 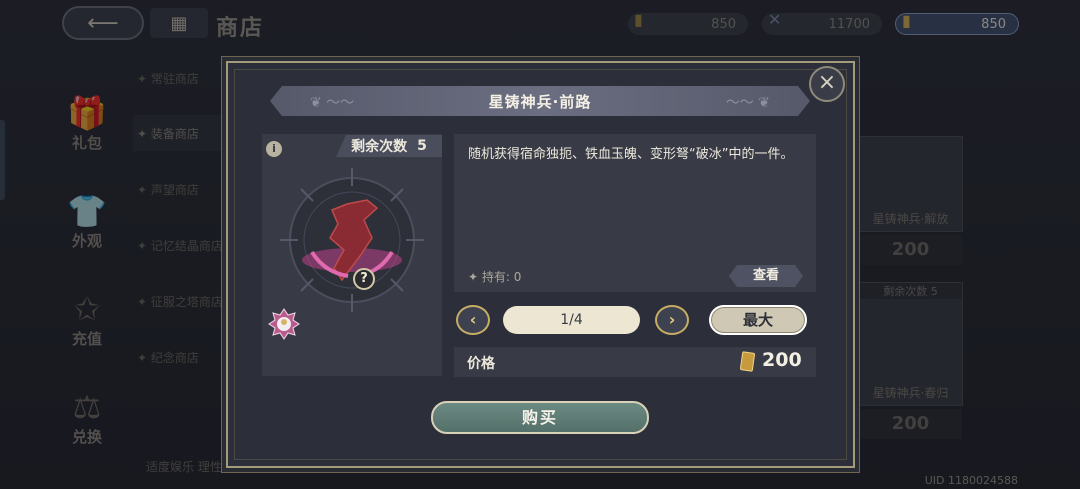 What do you see at coordinates (631, 154) in the screenshot?
I see `item-description: 随机获得宿命独扼、铁血玉魄、变形弩“破冰”中的一件。` at bounding box center [631, 154].